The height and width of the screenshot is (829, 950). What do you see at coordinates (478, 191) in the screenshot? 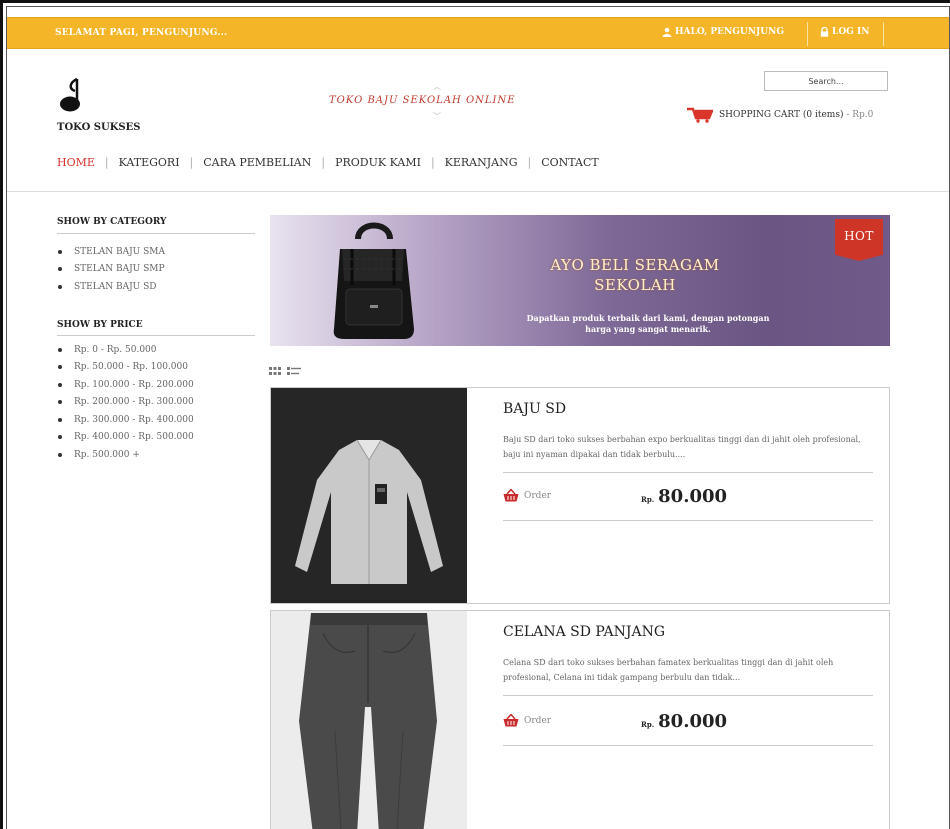
I see `header-divider` at bounding box center [478, 191].